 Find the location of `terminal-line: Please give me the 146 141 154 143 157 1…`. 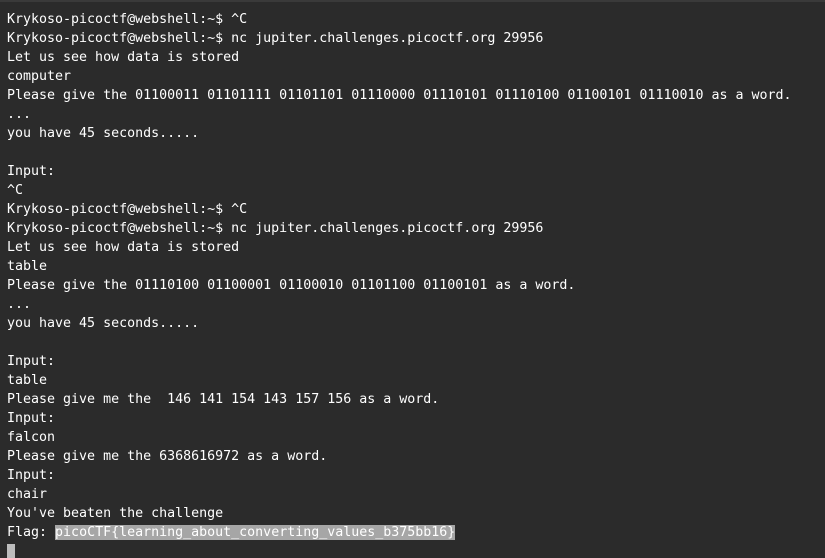

terminal-line: Please give me the 146 141 154 143 157 1… is located at coordinates (223, 399).